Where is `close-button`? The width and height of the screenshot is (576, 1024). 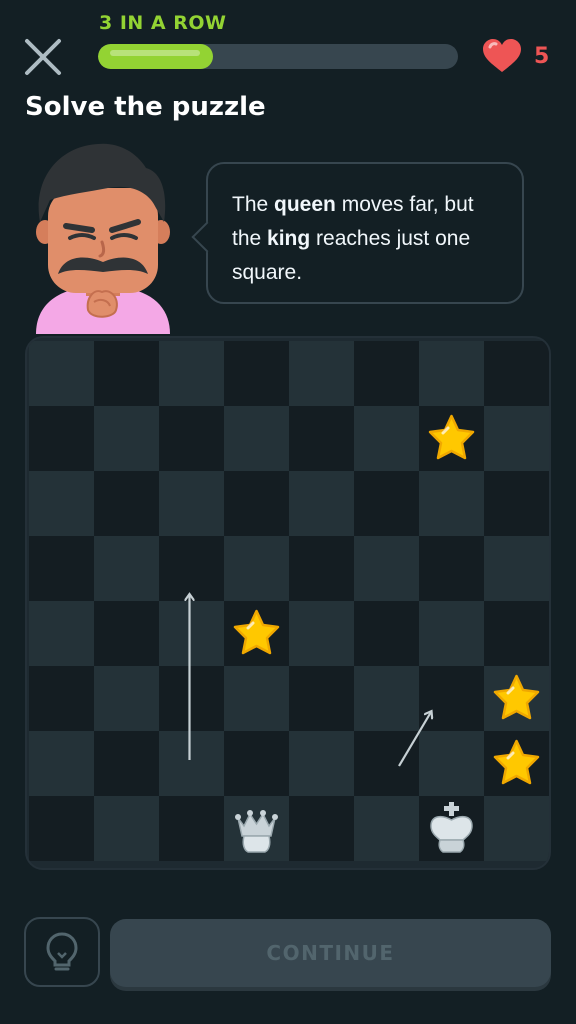
close-button is located at coordinates (43, 57).